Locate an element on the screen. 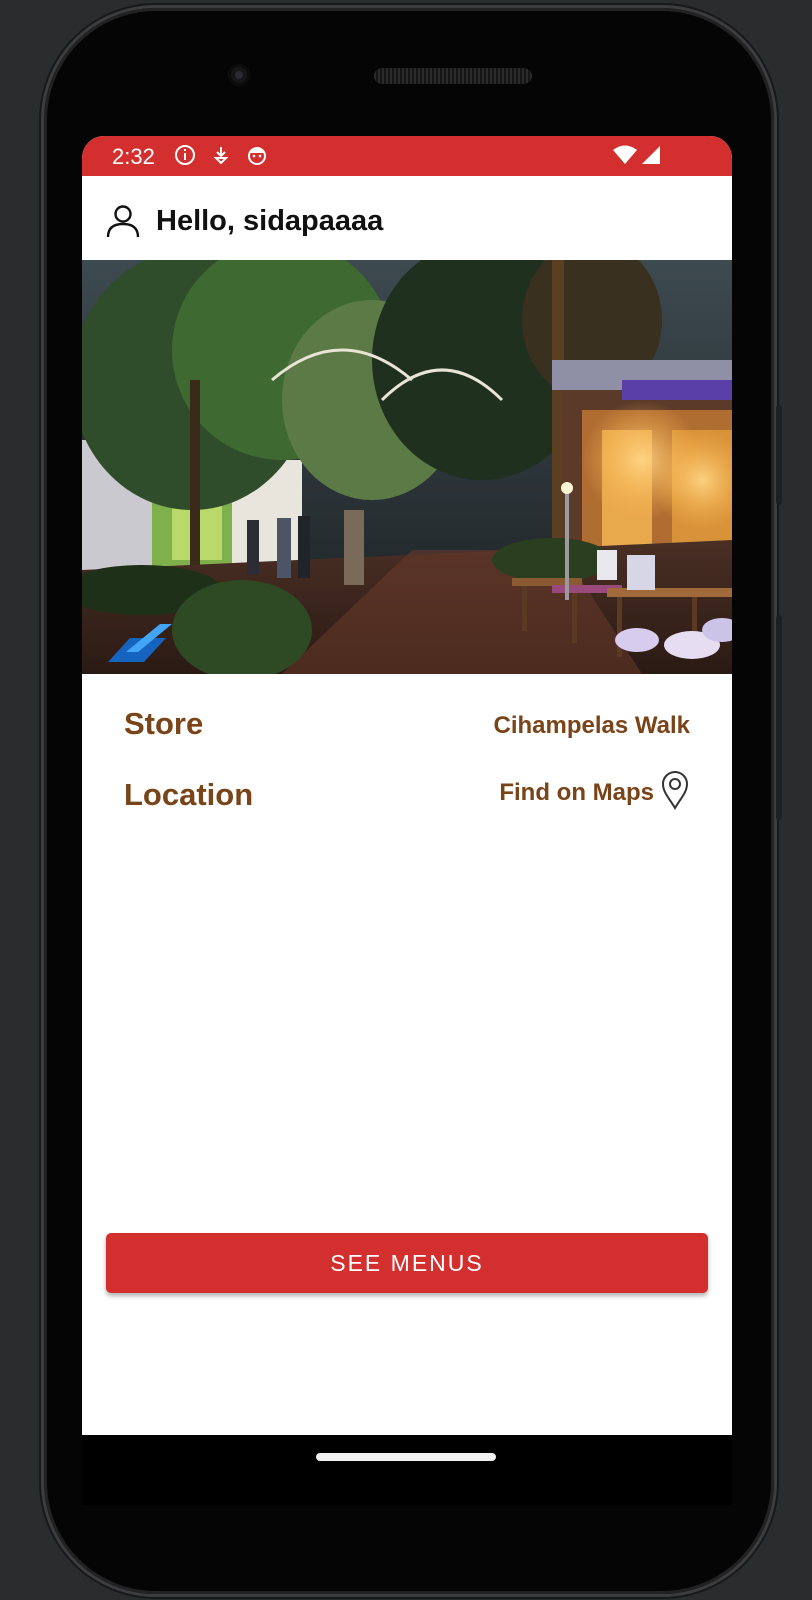 This screenshot has width=812, height=1600. see-menus-button: SEE MENUS is located at coordinates (407, 1263).